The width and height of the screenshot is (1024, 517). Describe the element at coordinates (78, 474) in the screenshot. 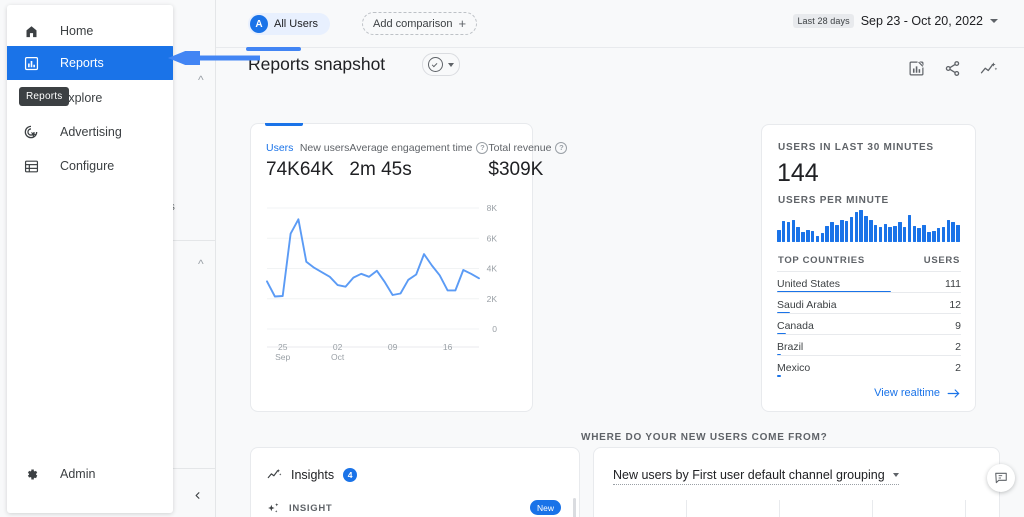

I see `nav-label: Admin` at that location.